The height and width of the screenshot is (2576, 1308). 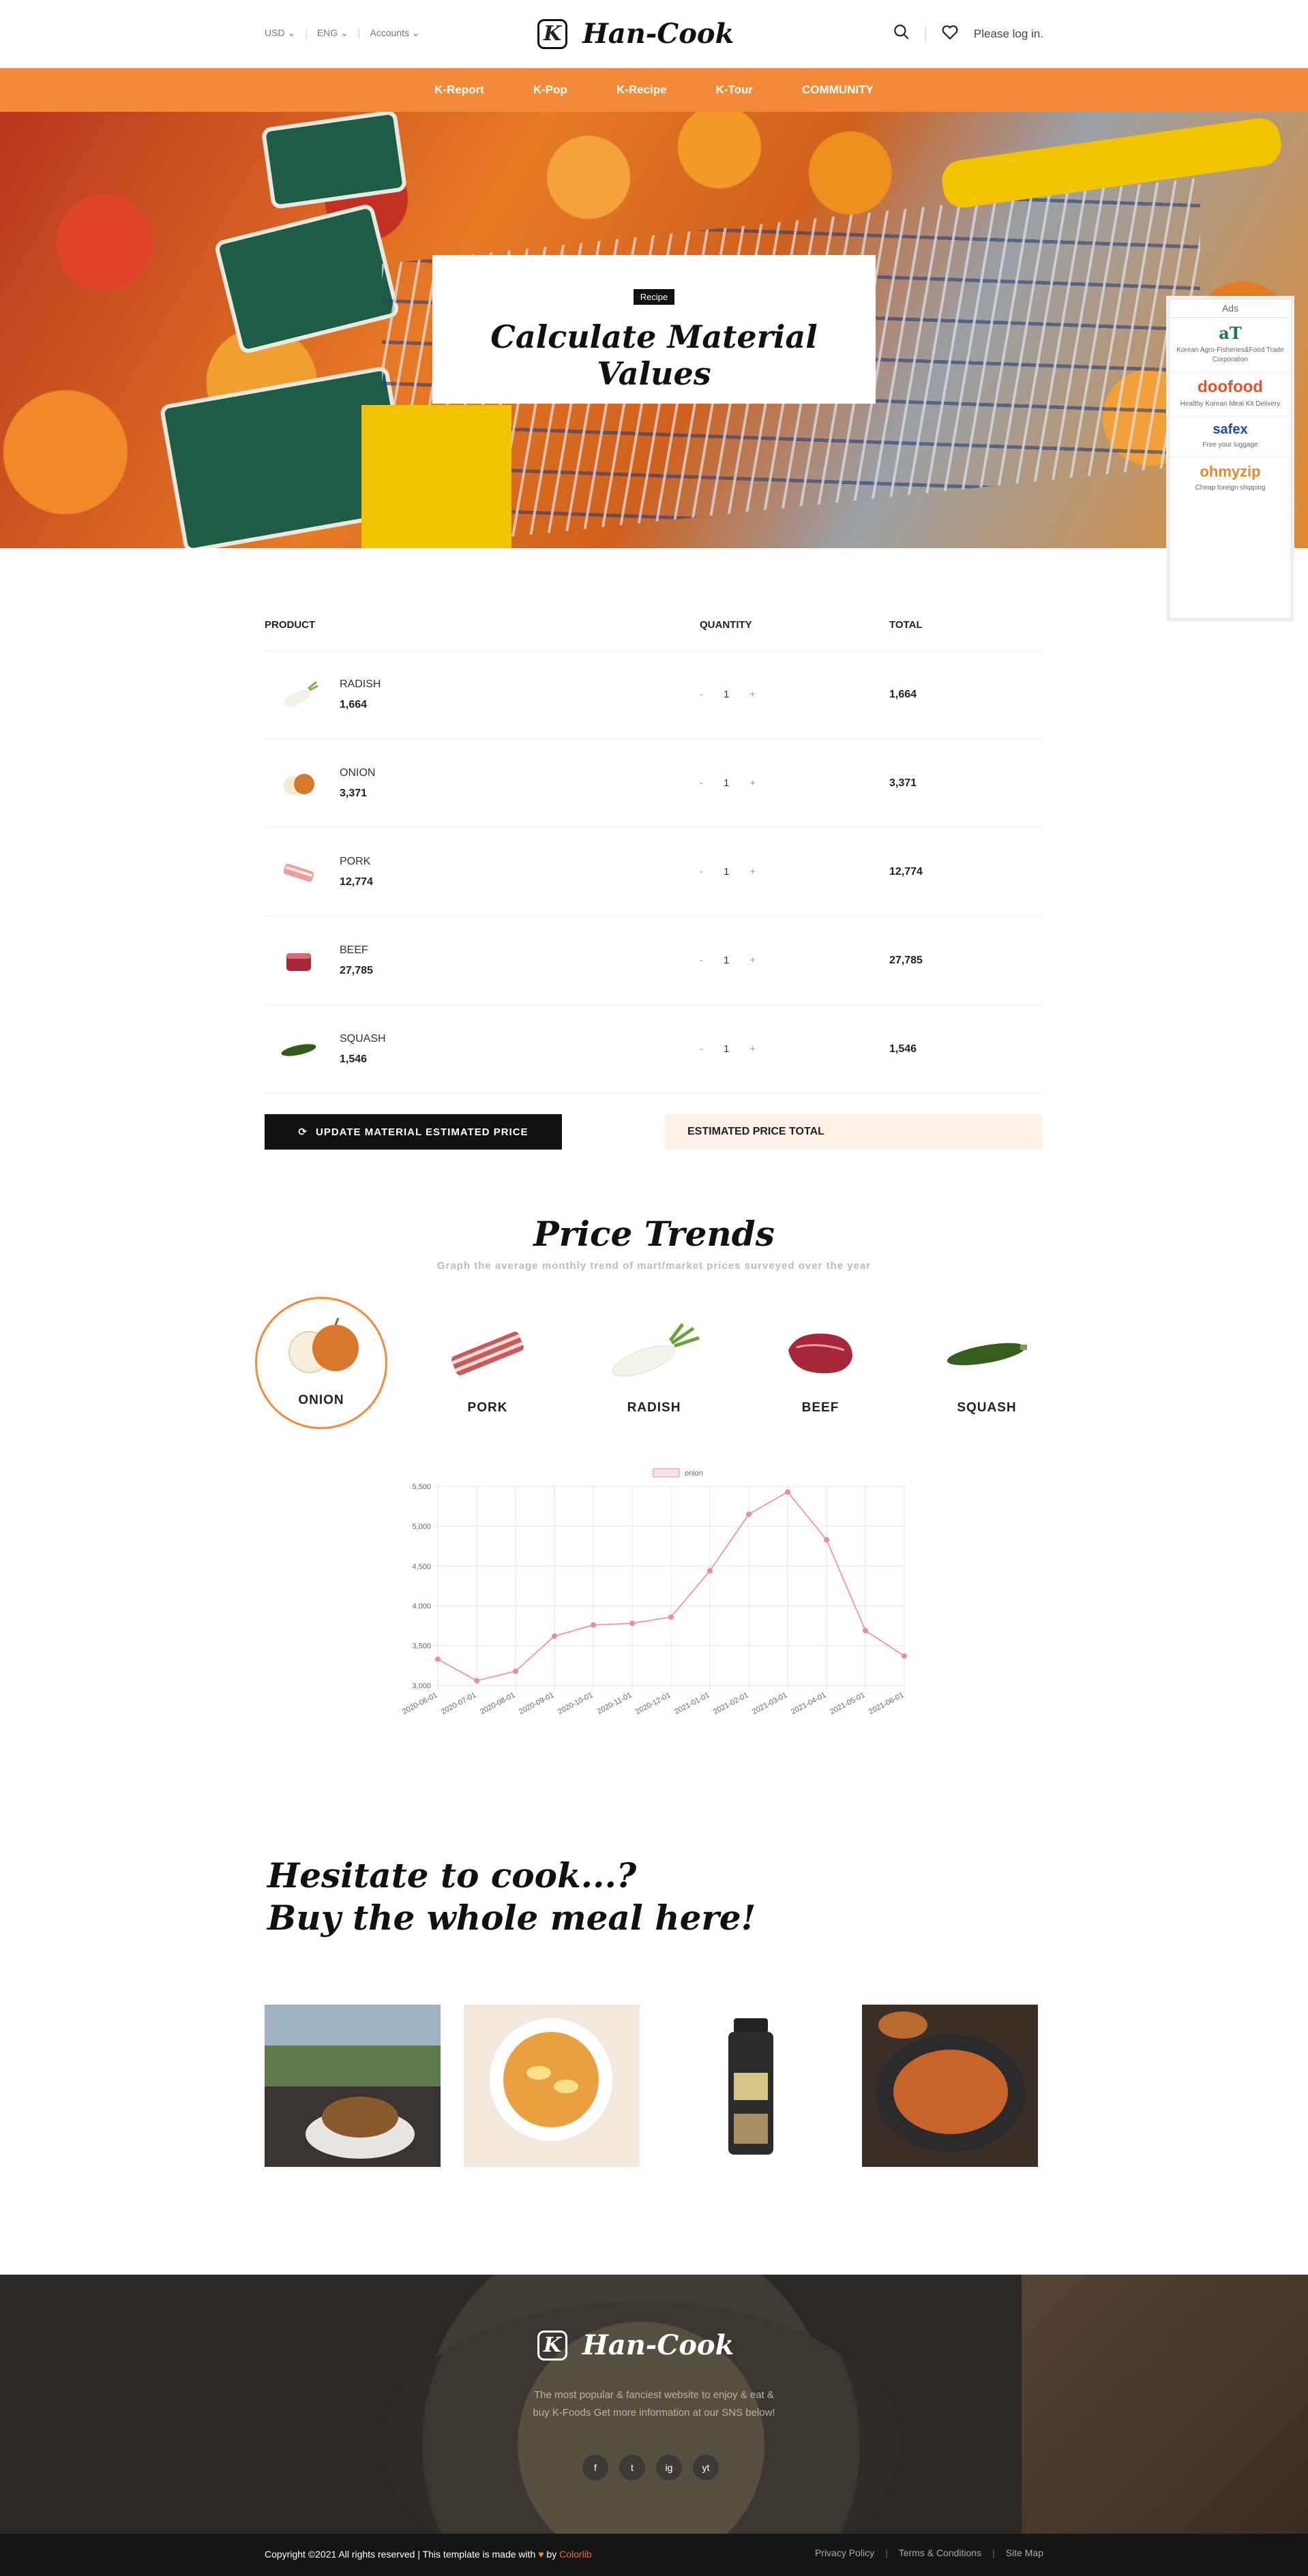 What do you see at coordinates (354, 704) in the screenshot?
I see `product-price: 1,664` at bounding box center [354, 704].